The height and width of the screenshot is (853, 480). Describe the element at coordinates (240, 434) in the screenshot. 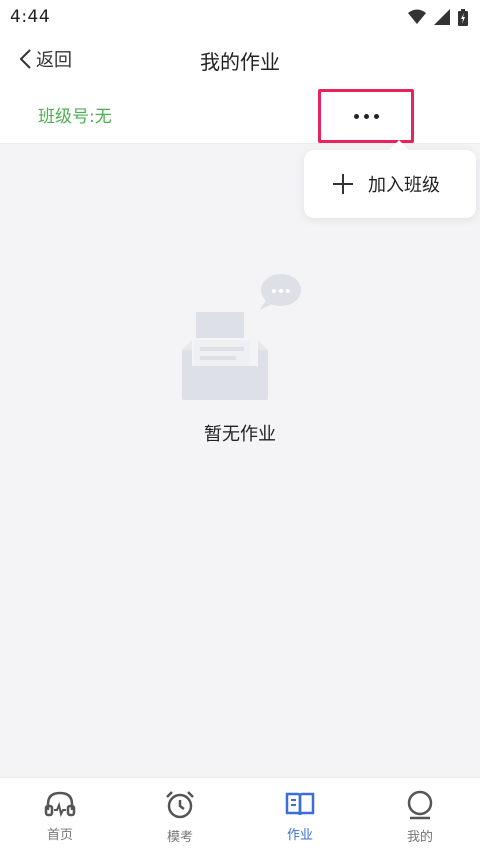

I see `empty-message: 暂无作业` at that location.